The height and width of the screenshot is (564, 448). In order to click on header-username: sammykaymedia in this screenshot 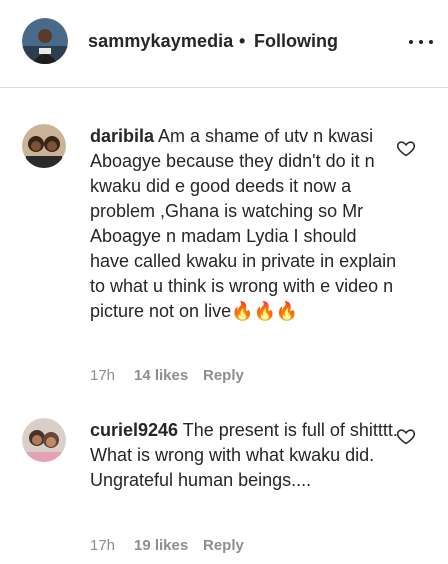, I will do `click(160, 41)`.